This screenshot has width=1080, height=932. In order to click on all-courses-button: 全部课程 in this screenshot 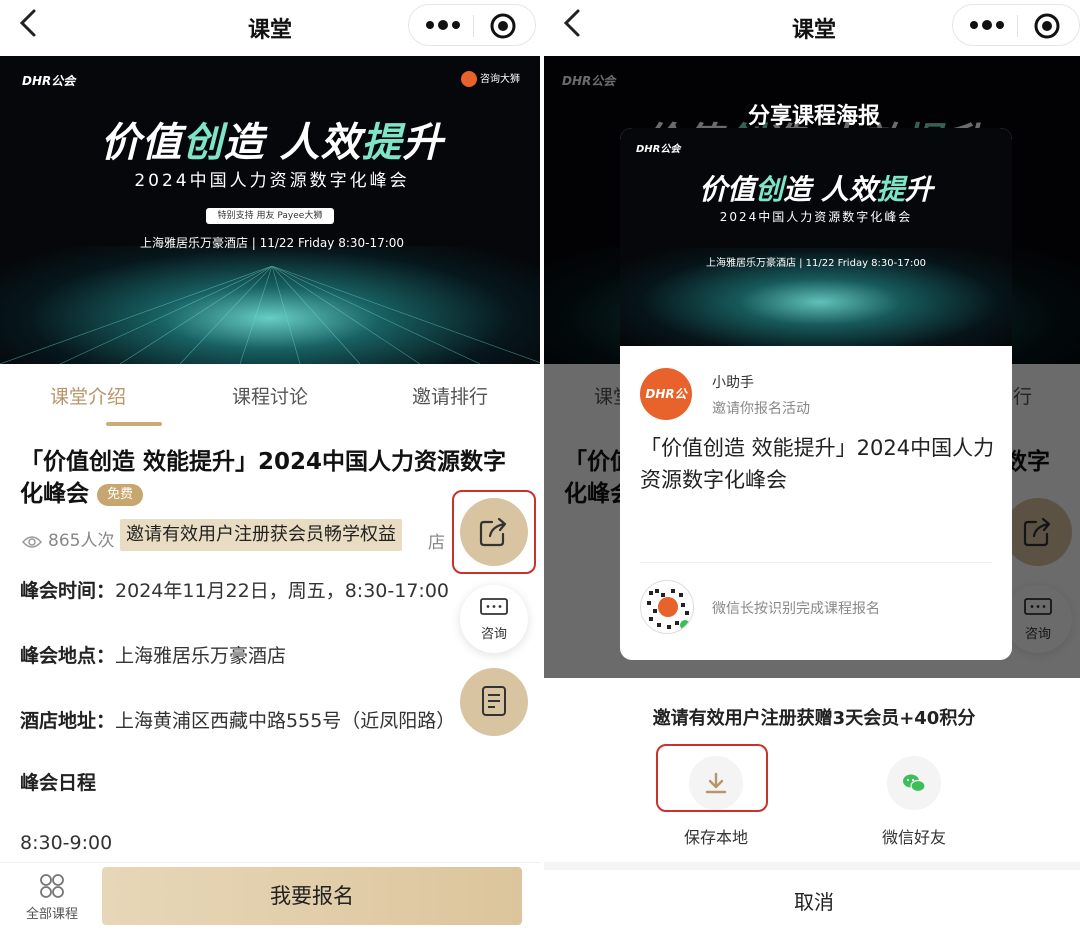, I will do `click(52, 897)`.